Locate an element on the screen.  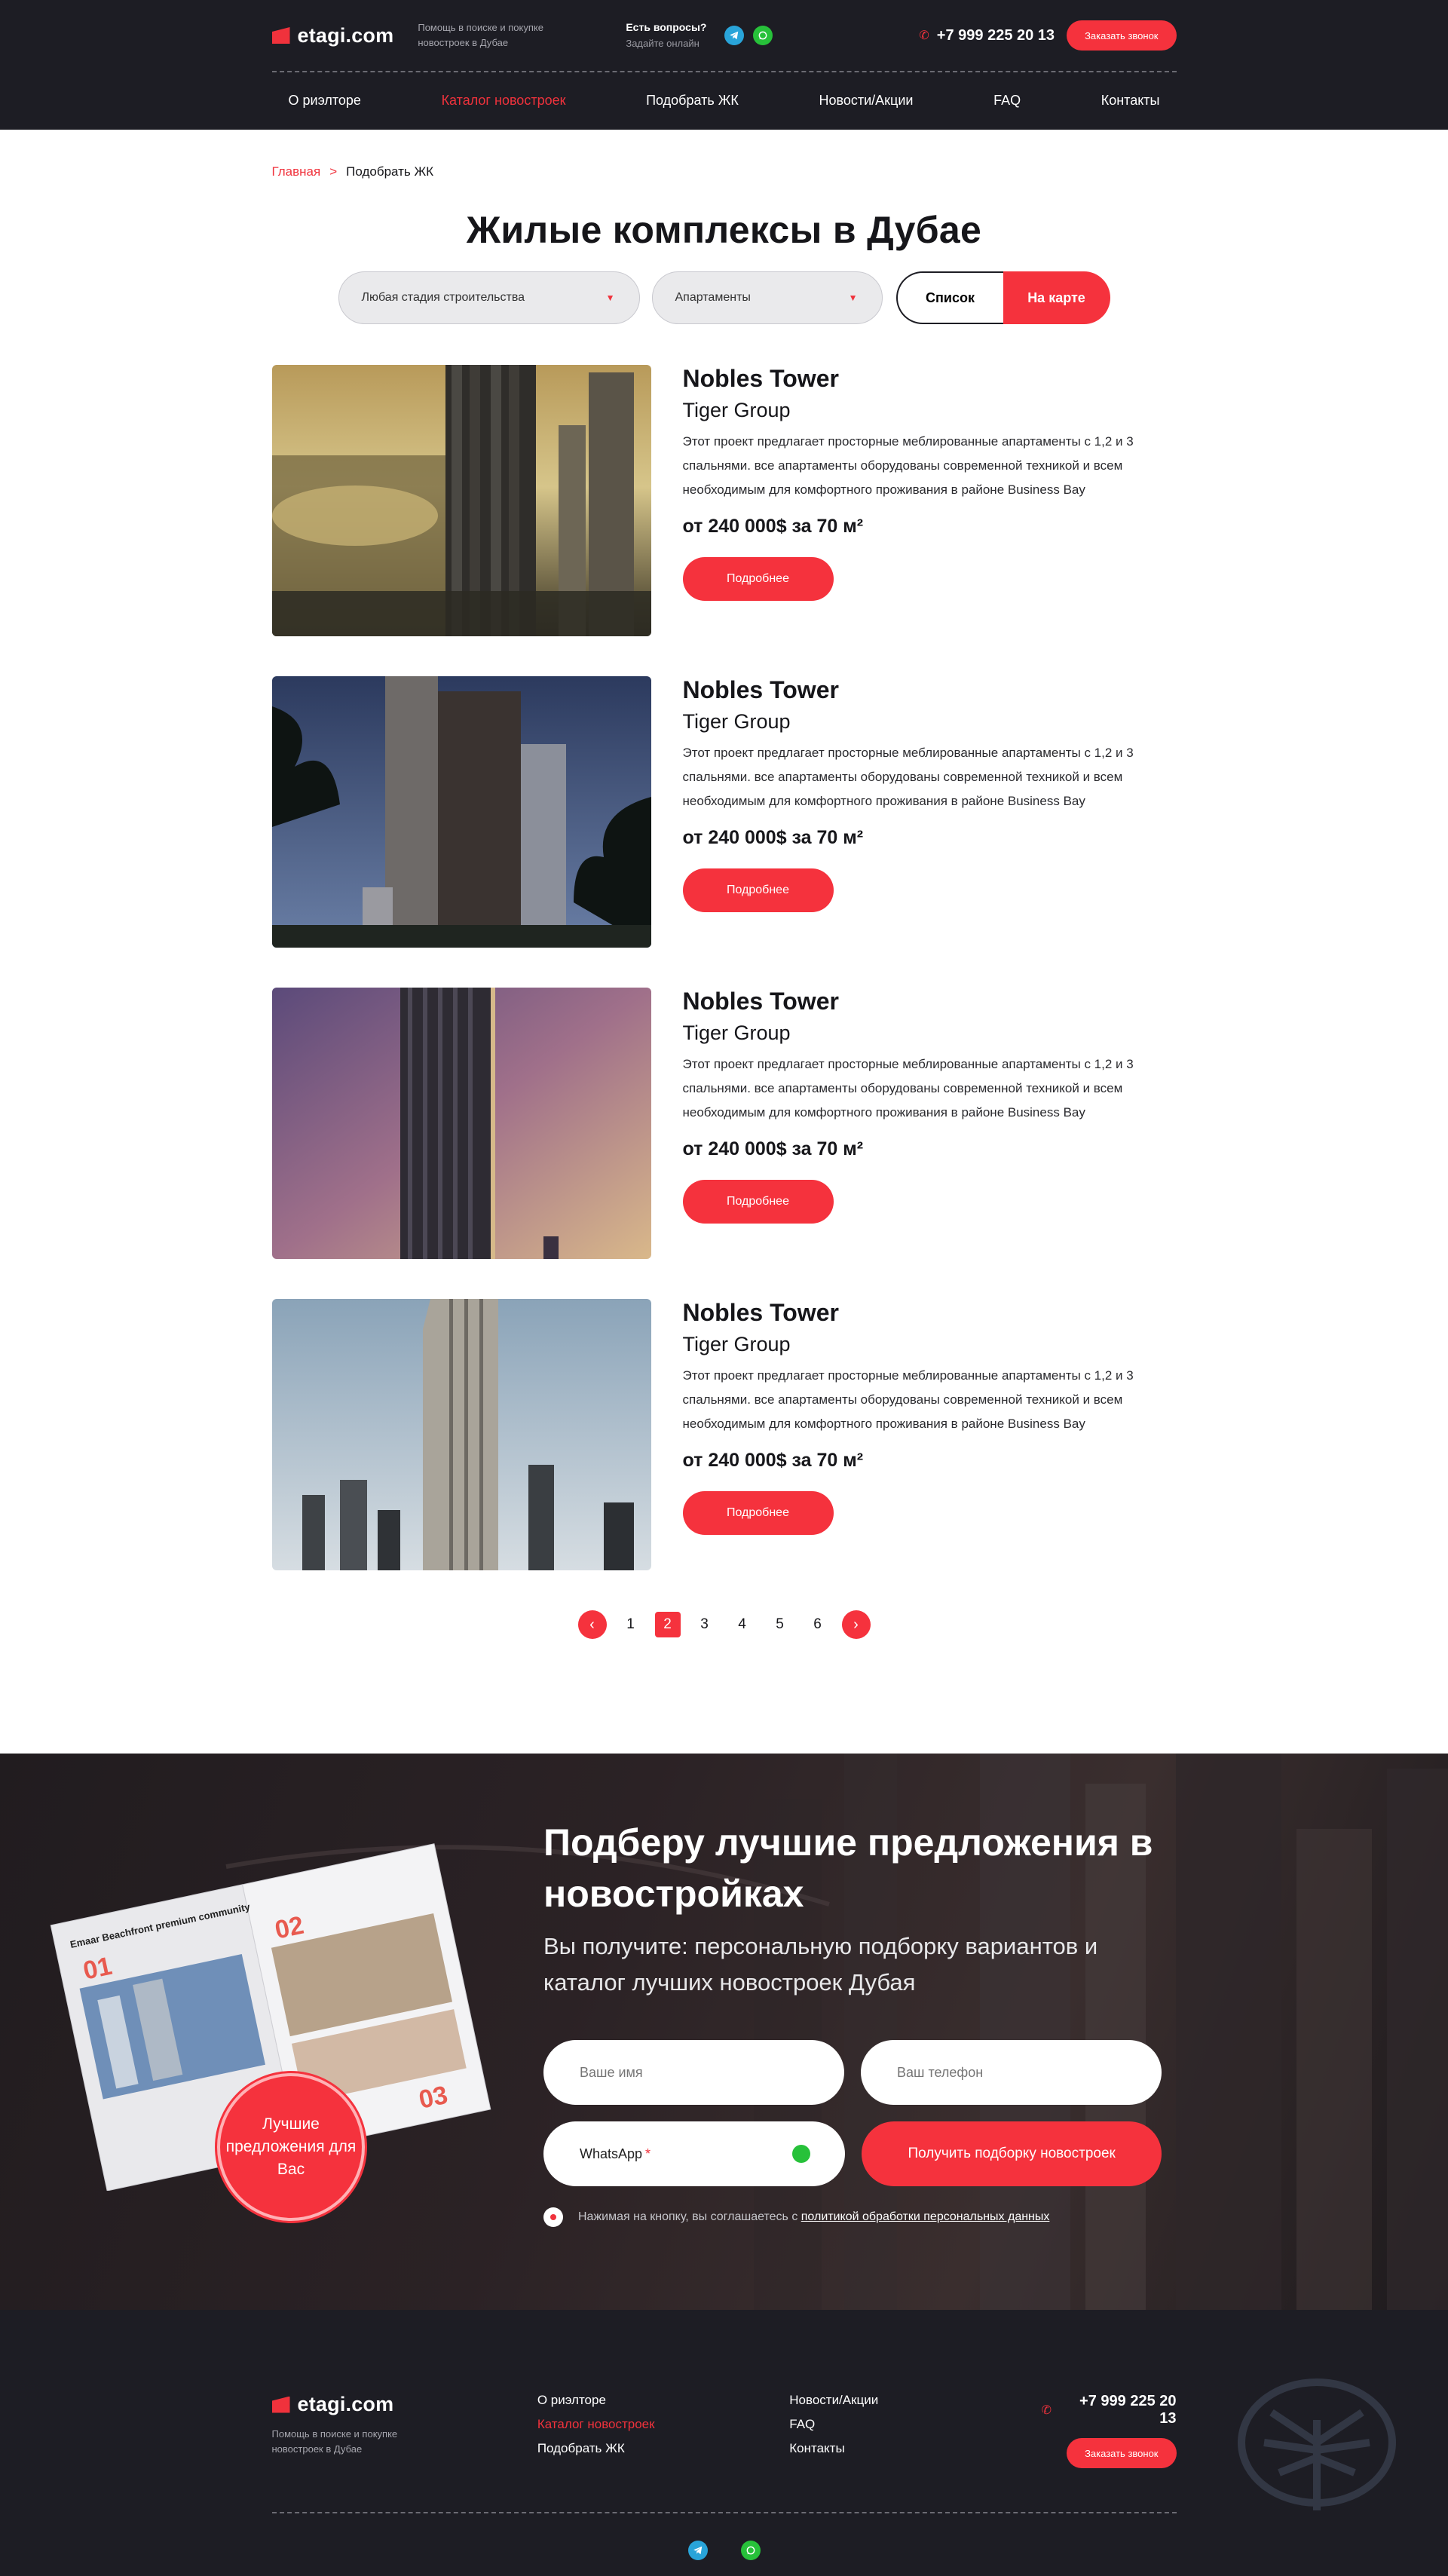
footer-links-2: Новости/Акции FAQ Контакты is located at coordinates (915, 2452).